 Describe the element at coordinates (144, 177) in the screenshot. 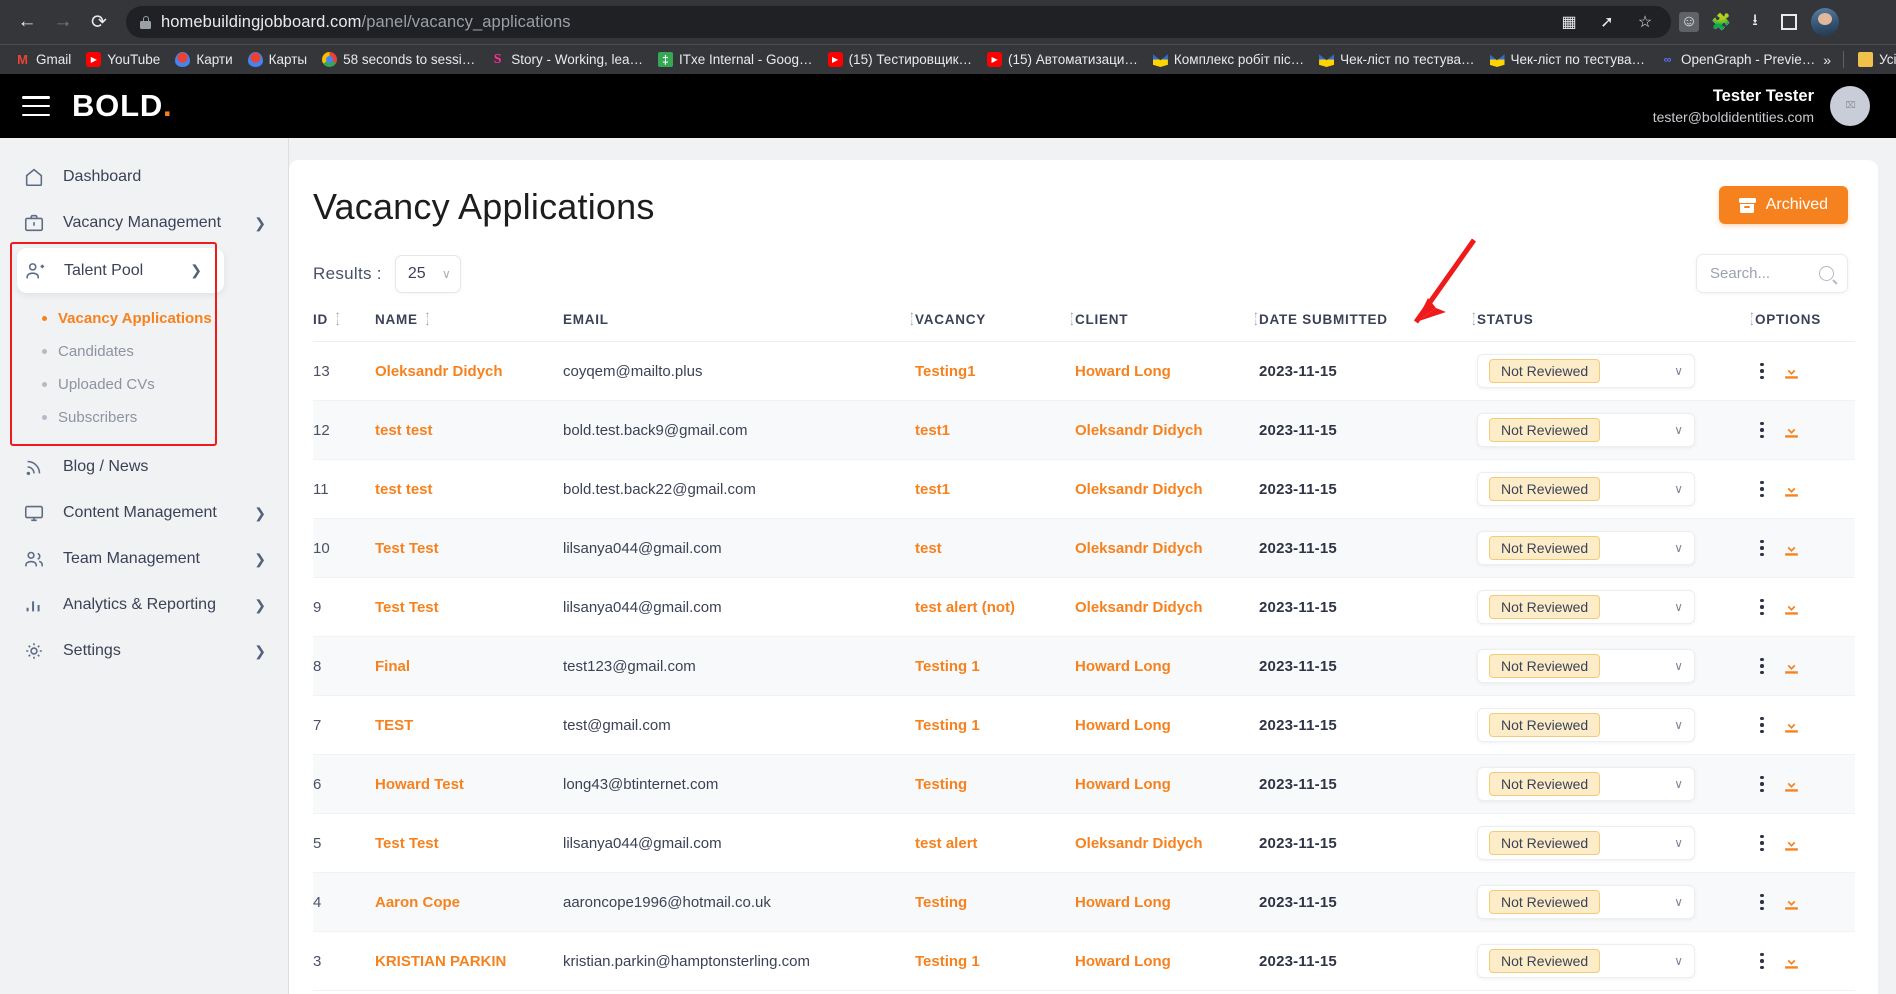

I see `sidebar-item-dashboard: Dashboard` at that location.